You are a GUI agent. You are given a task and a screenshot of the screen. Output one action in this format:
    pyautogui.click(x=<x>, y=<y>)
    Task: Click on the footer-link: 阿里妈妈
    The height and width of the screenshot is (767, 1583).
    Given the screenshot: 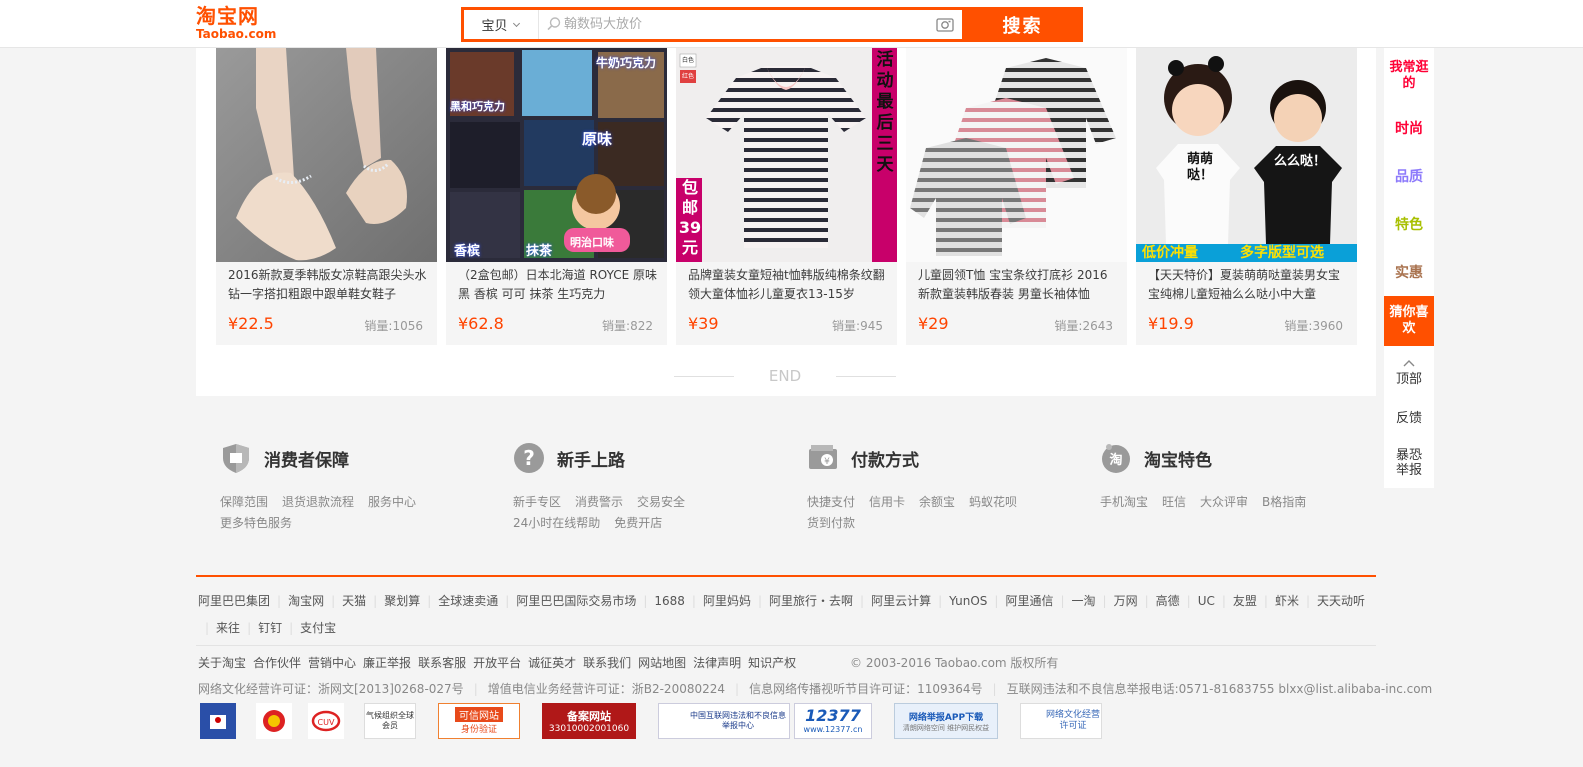 What is the action you would take?
    pyautogui.click(x=727, y=601)
    